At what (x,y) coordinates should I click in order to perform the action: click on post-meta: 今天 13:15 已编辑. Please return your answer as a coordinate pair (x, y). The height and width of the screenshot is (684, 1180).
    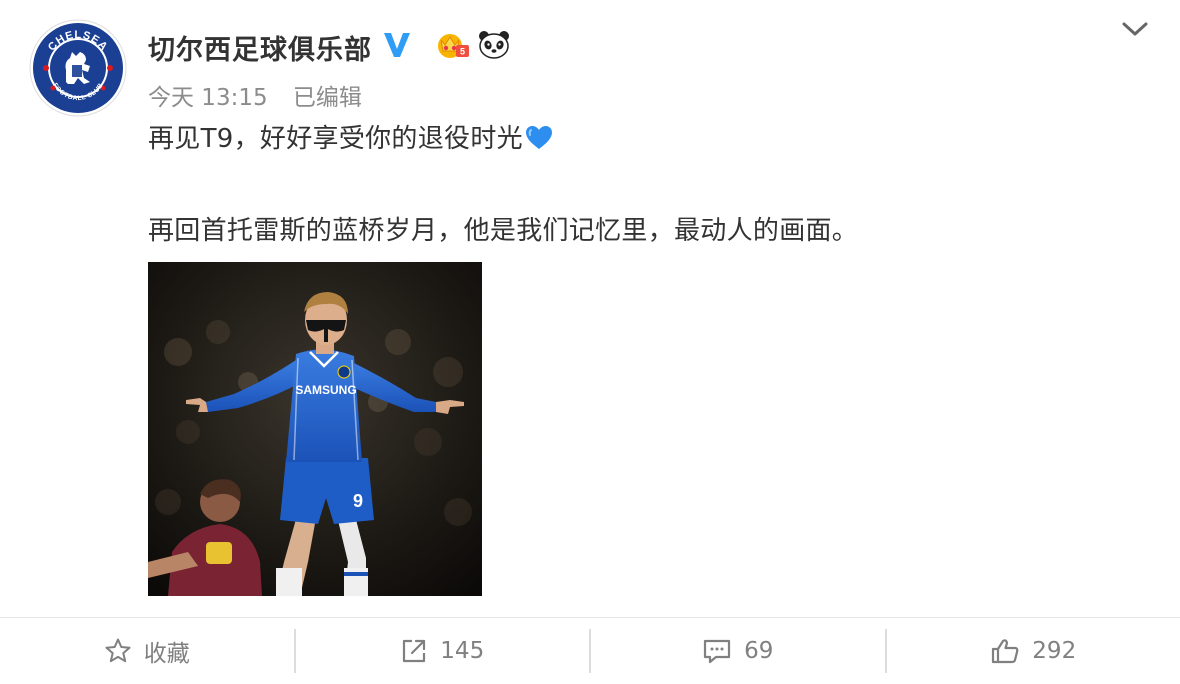
    Looking at the image, I should click on (255, 95).